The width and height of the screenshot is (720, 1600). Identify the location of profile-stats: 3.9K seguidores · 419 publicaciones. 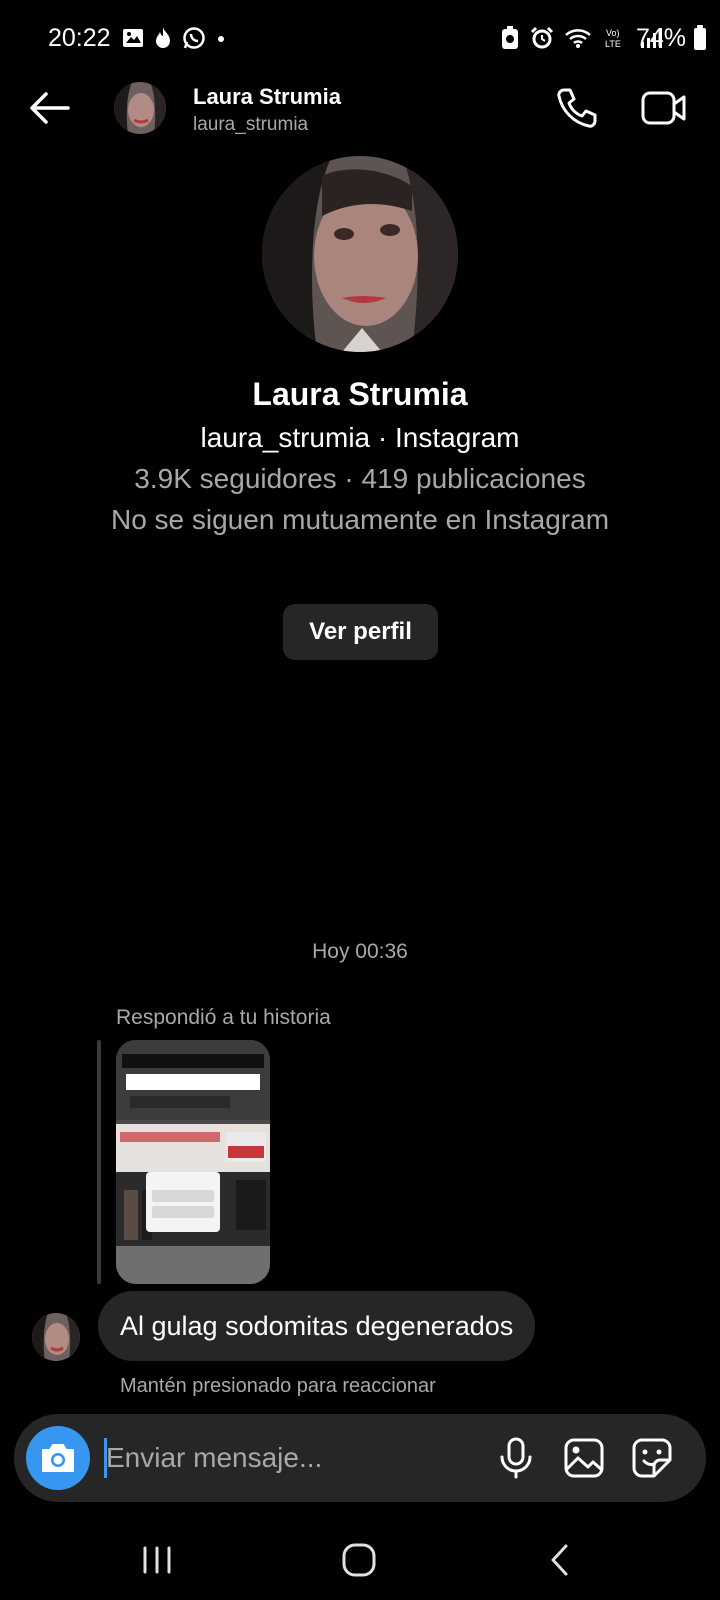
(360, 478).